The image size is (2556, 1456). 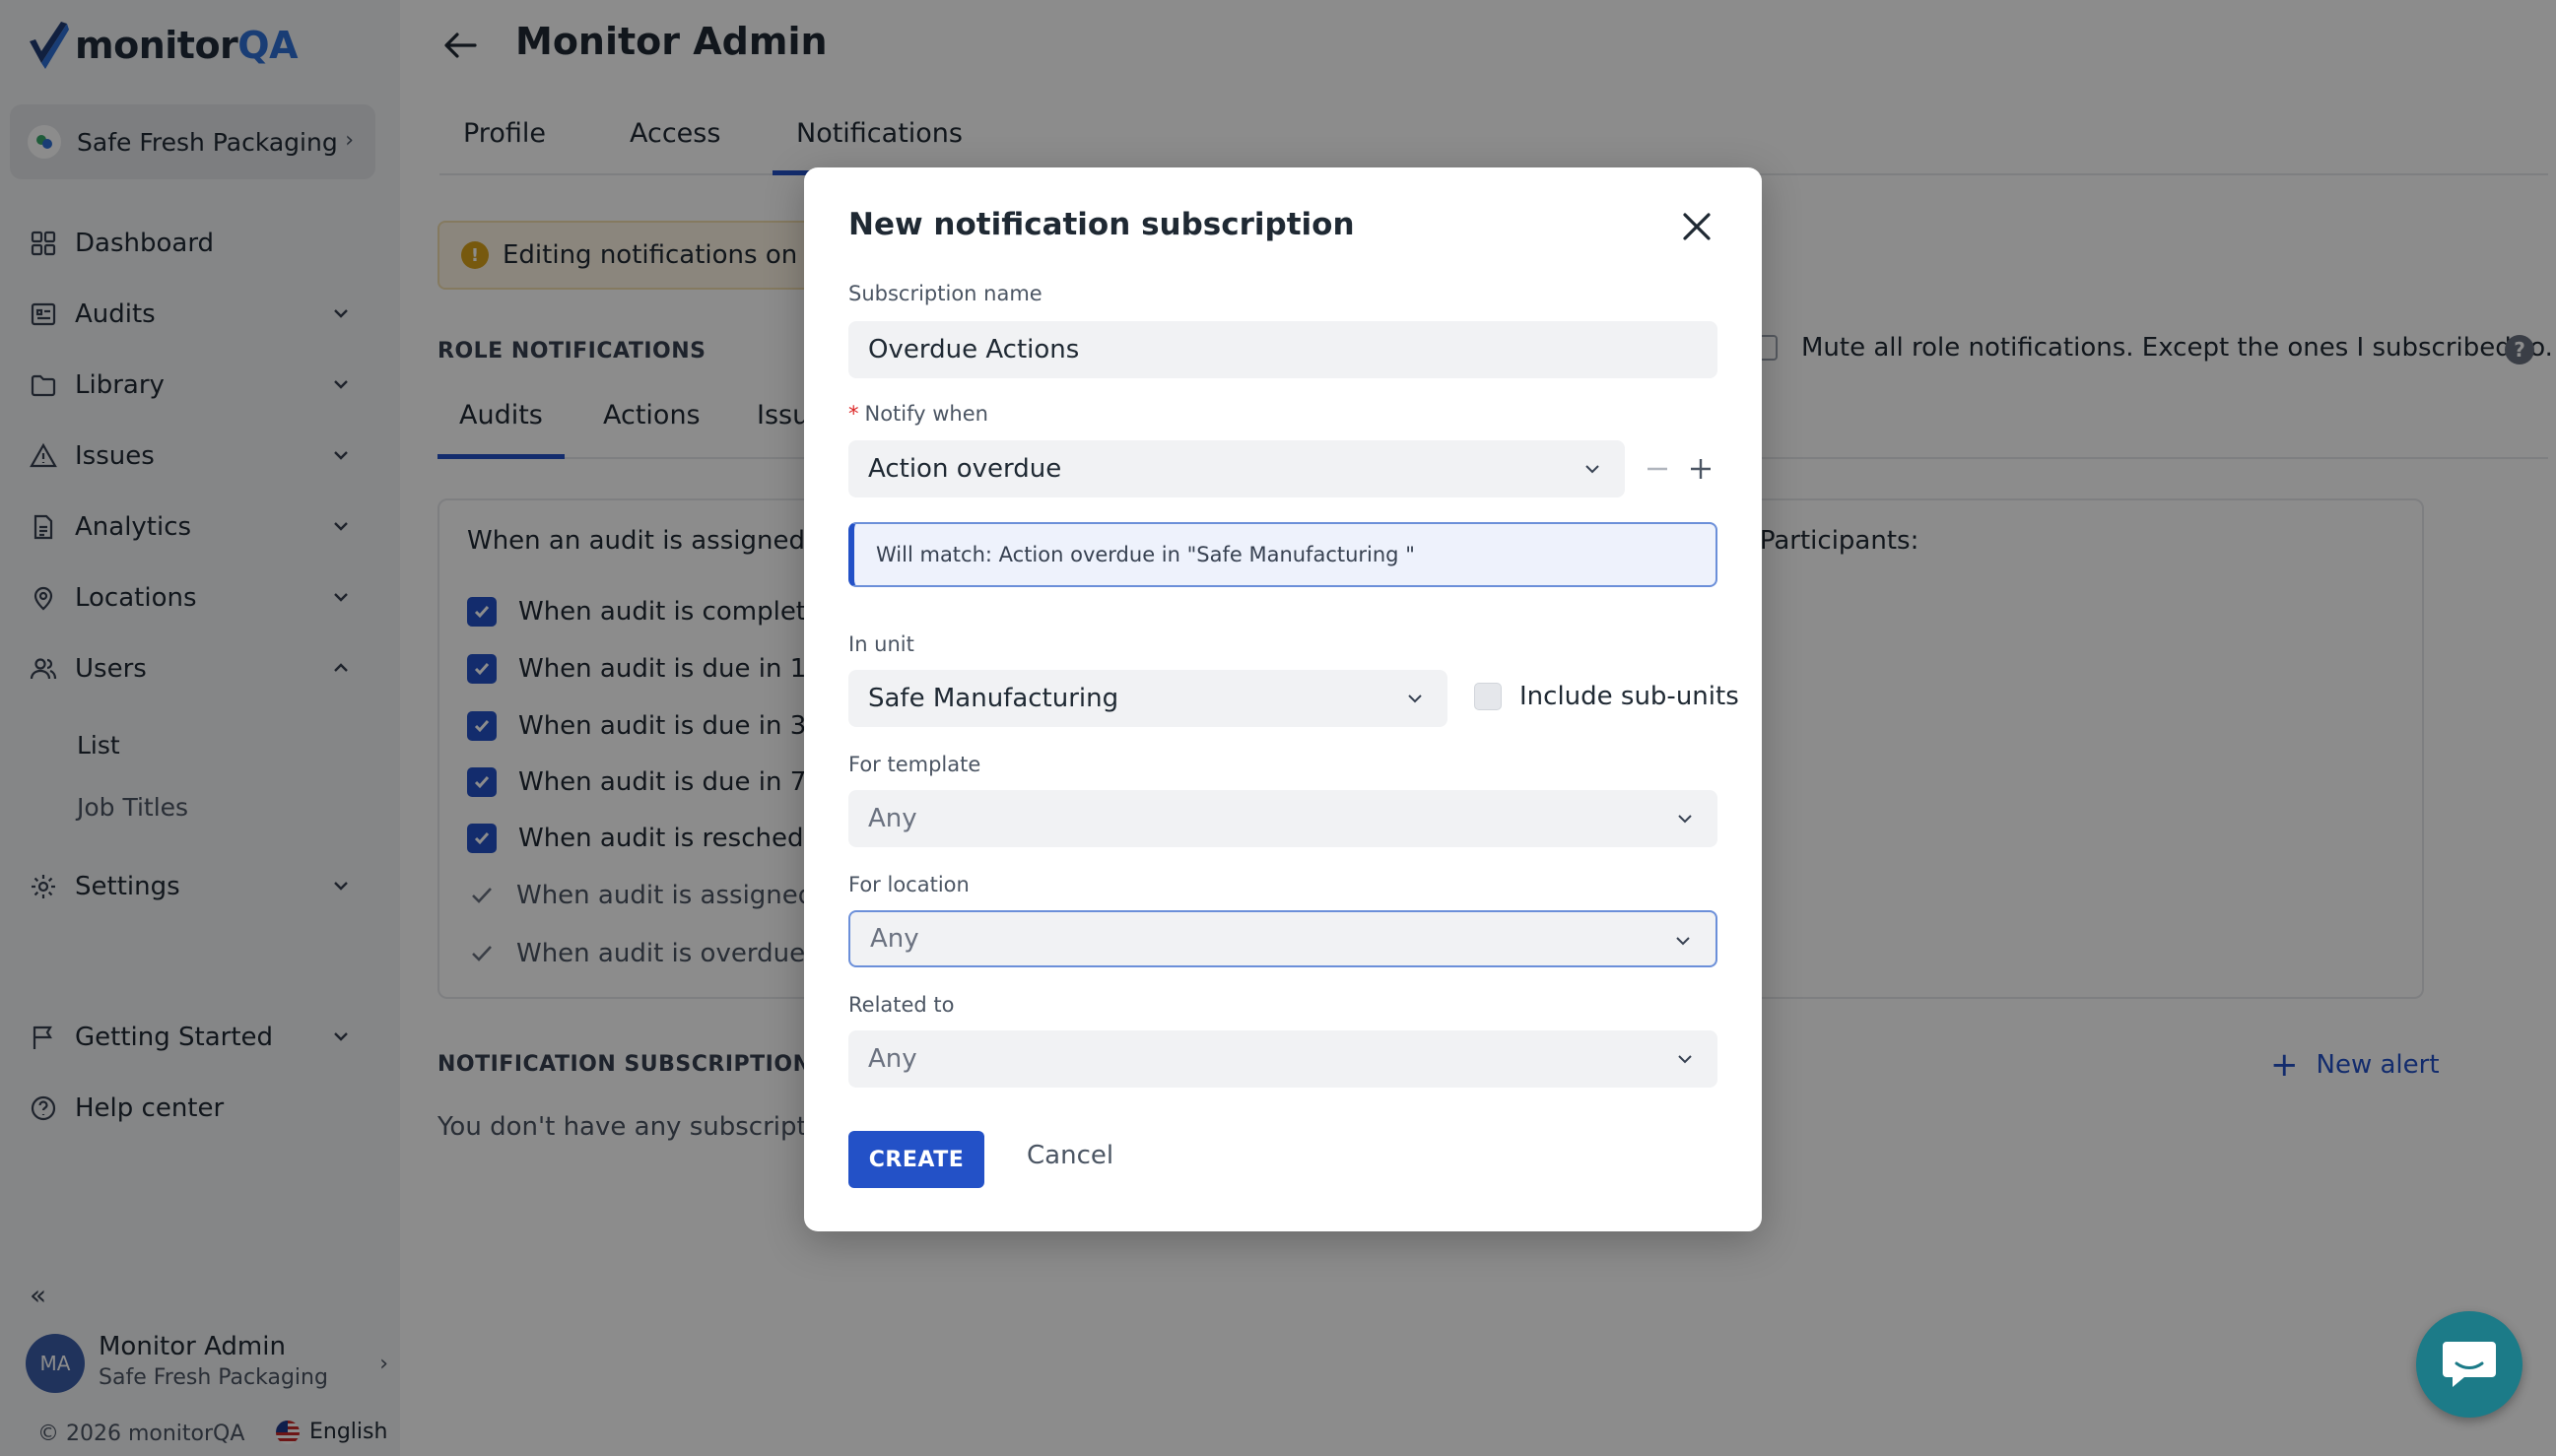 What do you see at coordinates (1101, 224) in the screenshot?
I see `modal-title: New notification subscription` at bounding box center [1101, 224].